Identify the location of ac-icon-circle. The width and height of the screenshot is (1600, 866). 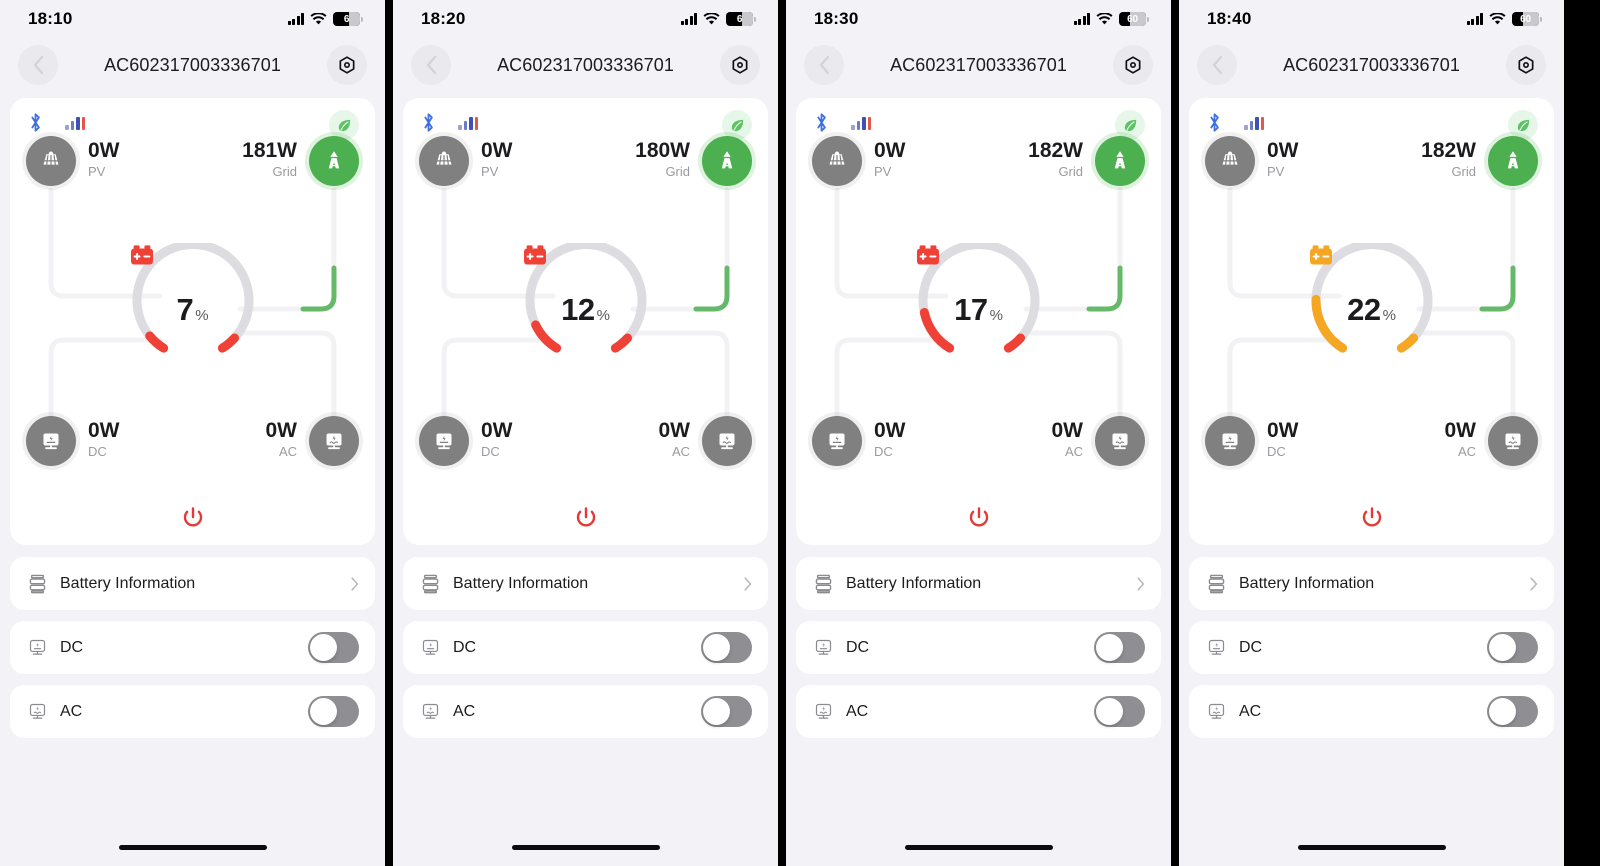
(334, 441).